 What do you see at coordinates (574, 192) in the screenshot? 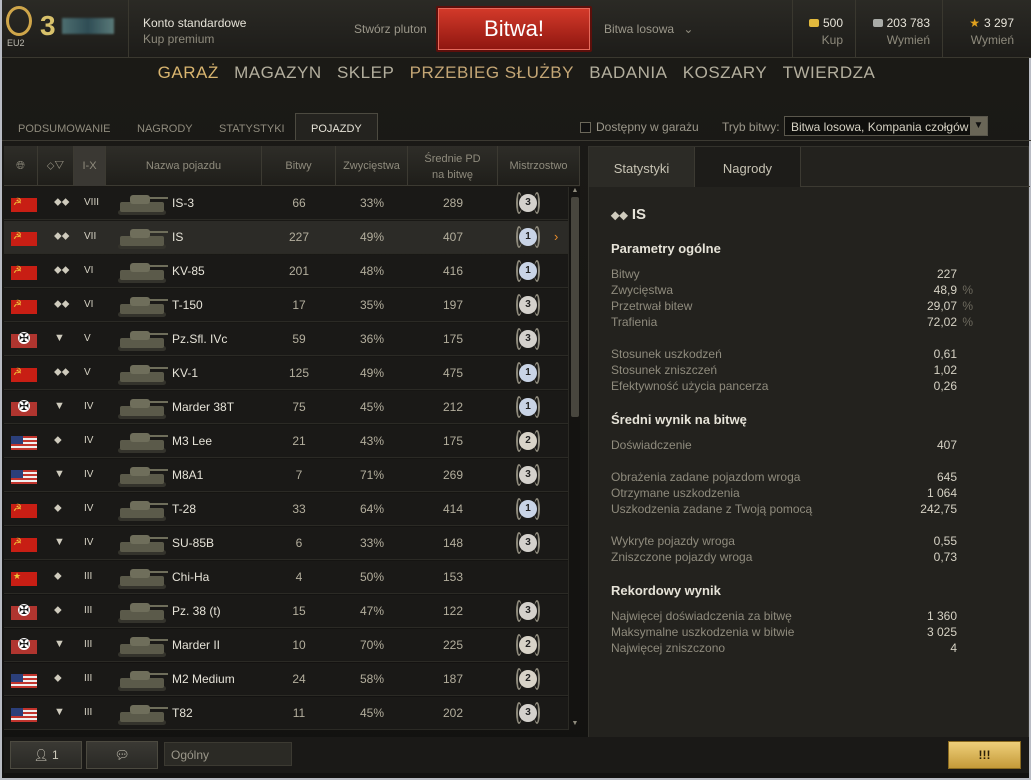
I see `scroll-up-icon: ▲` at bounding box center [574, 192].